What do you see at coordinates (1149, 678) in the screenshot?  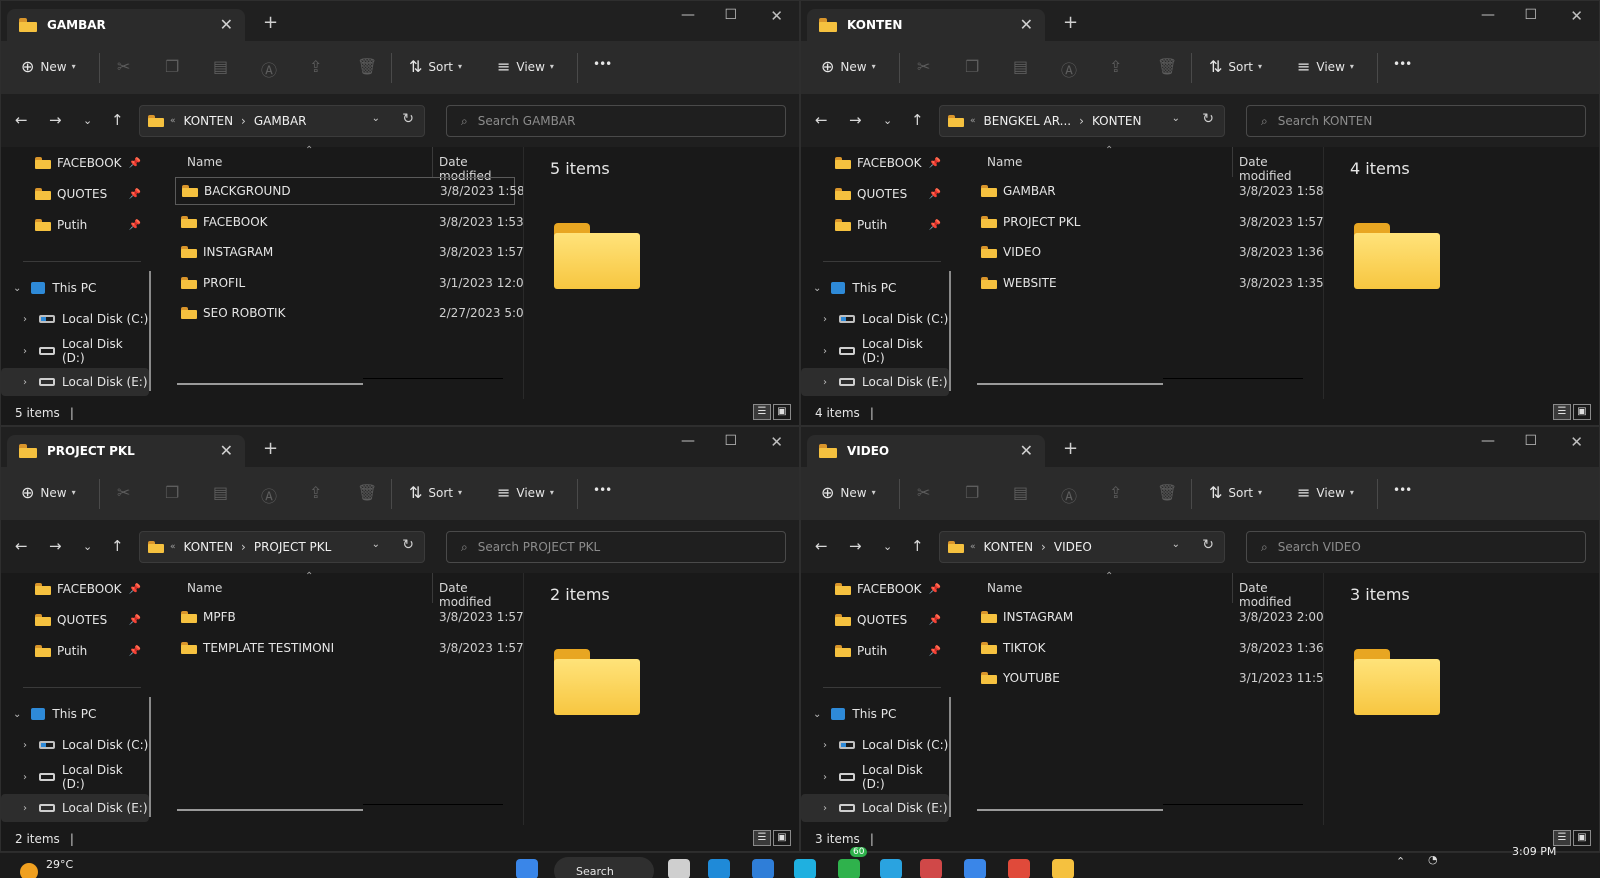 I see `file-row: YOUTUBE 3/1/2023 11:52 AM` at bounding box center [1149, 678].